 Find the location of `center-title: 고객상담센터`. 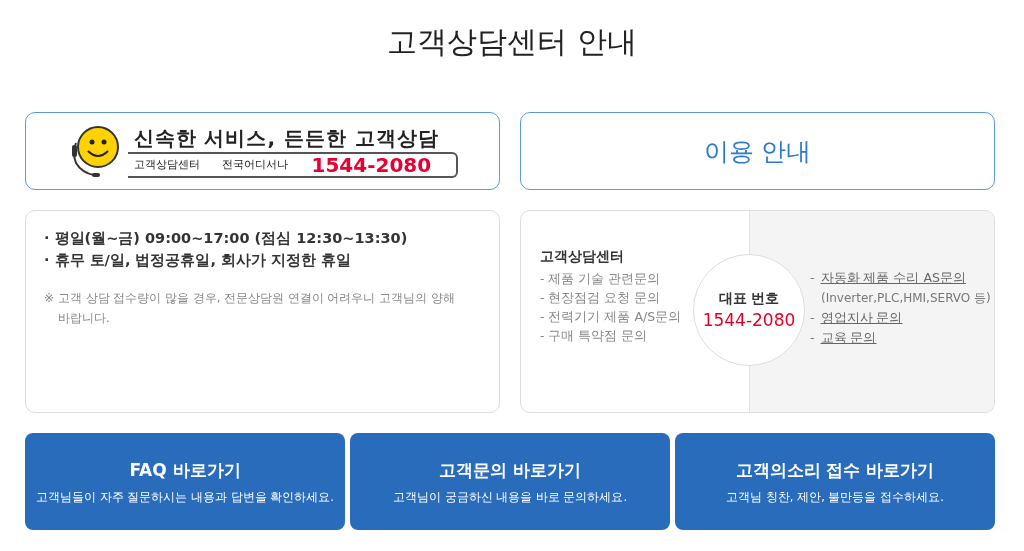

center-title: 고객상담센터 is located at coordinates (582, 257).